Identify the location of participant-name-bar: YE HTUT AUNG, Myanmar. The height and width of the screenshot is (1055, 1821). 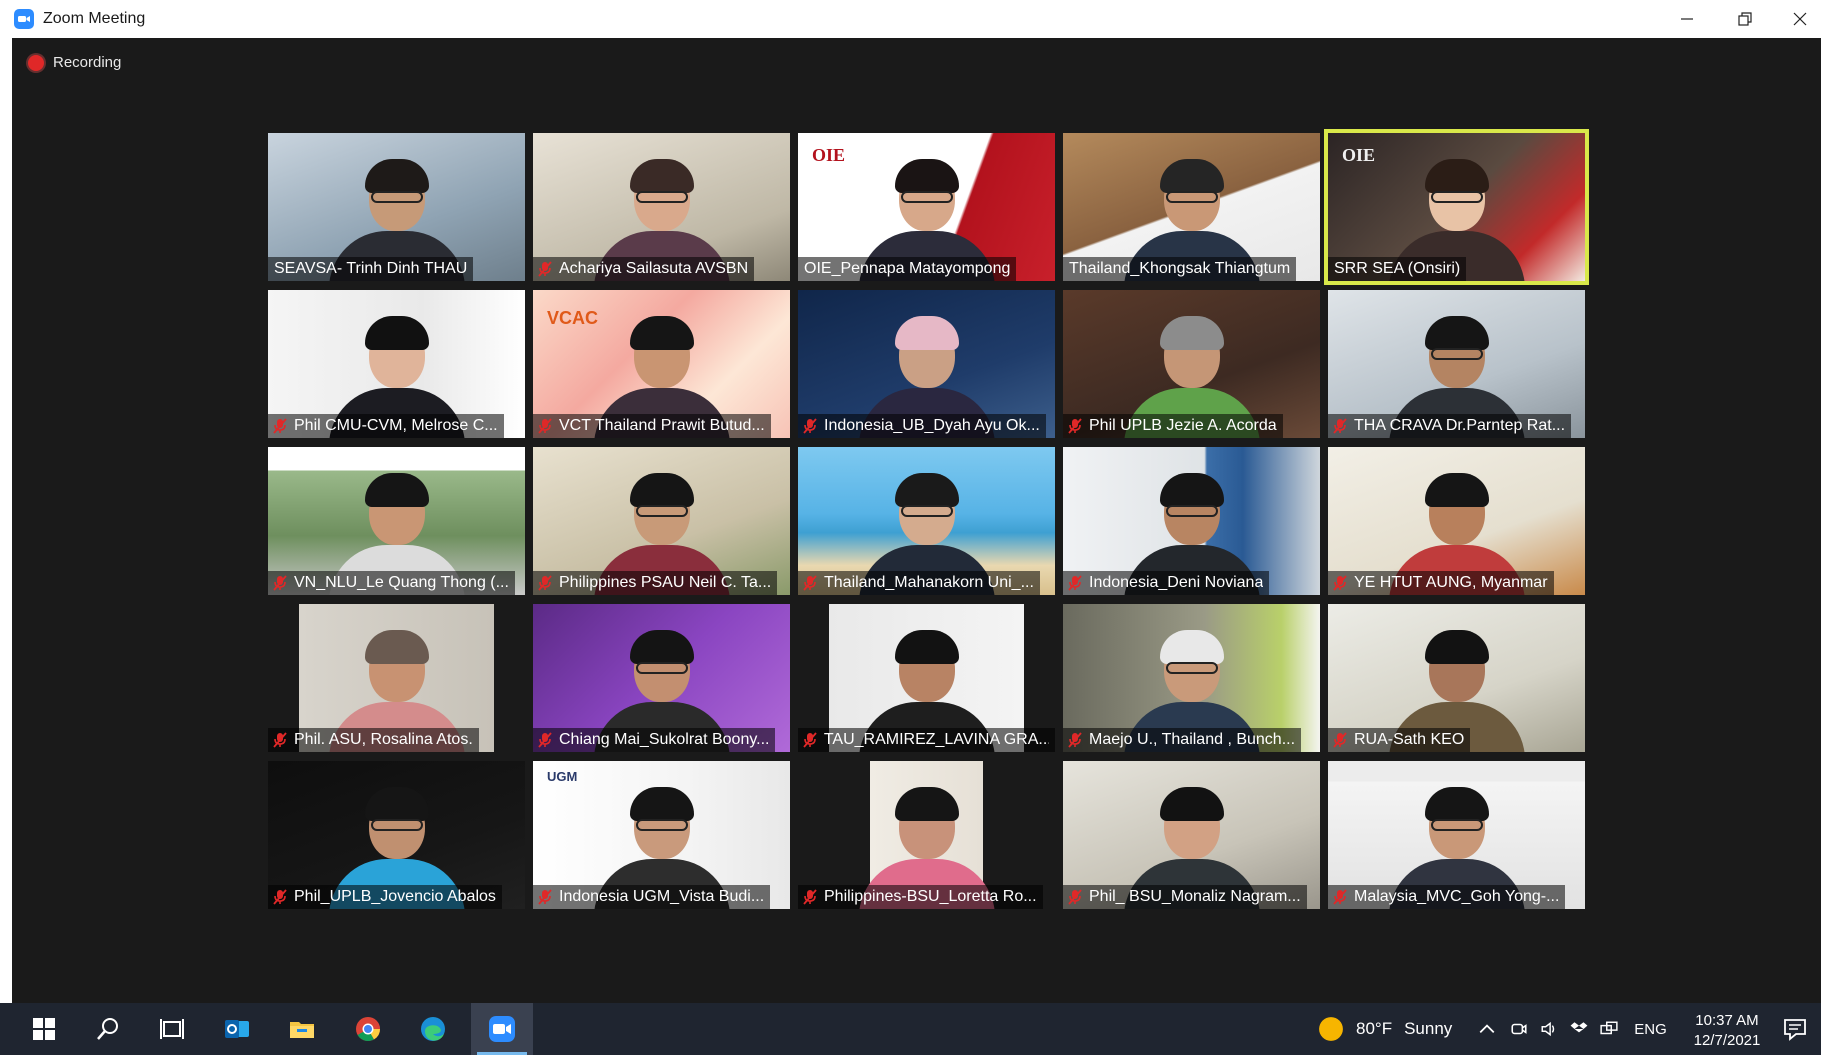
(1441, 583).